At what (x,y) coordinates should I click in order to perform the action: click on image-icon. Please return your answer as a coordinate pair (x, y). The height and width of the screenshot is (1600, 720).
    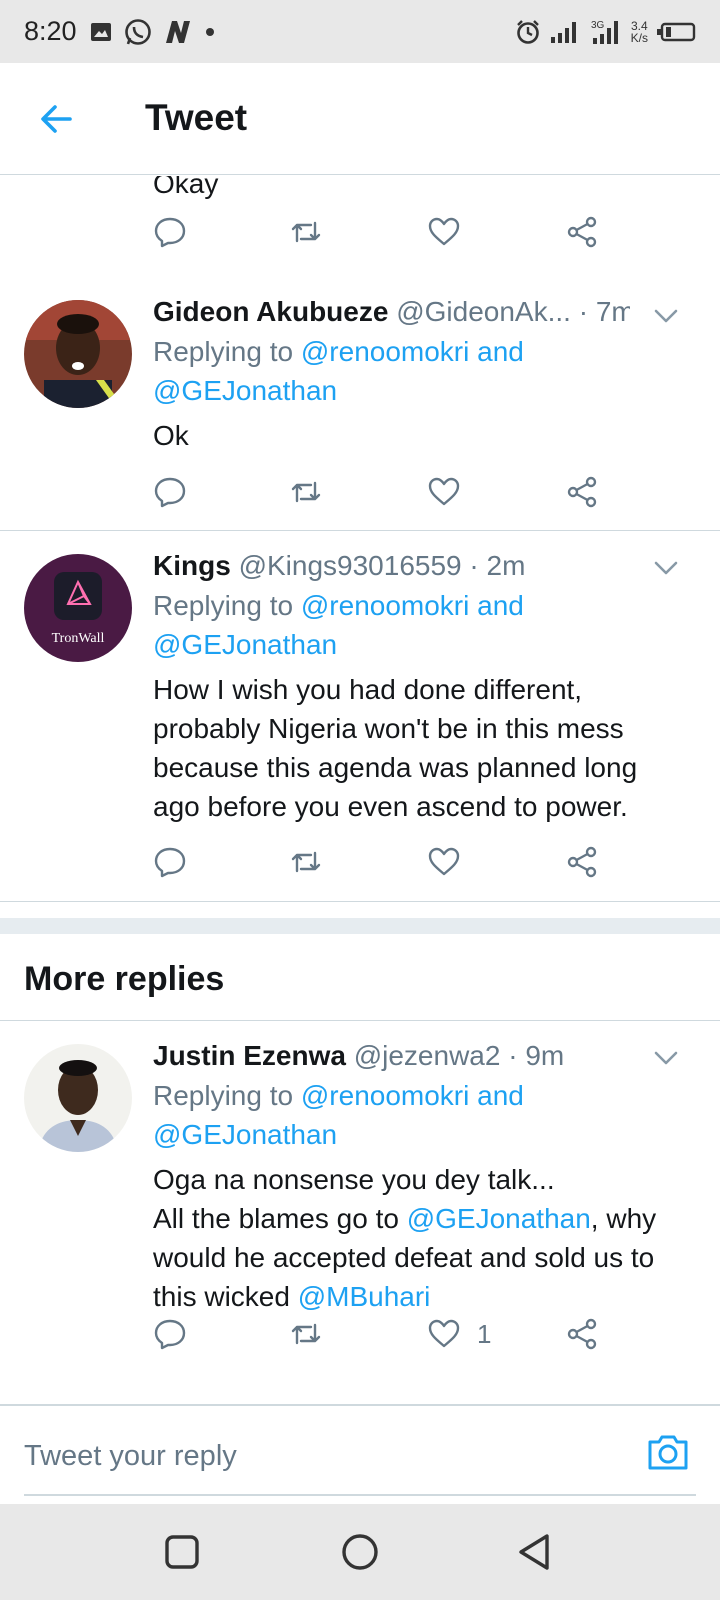
    Looking at the image, I should click on (100, 31).